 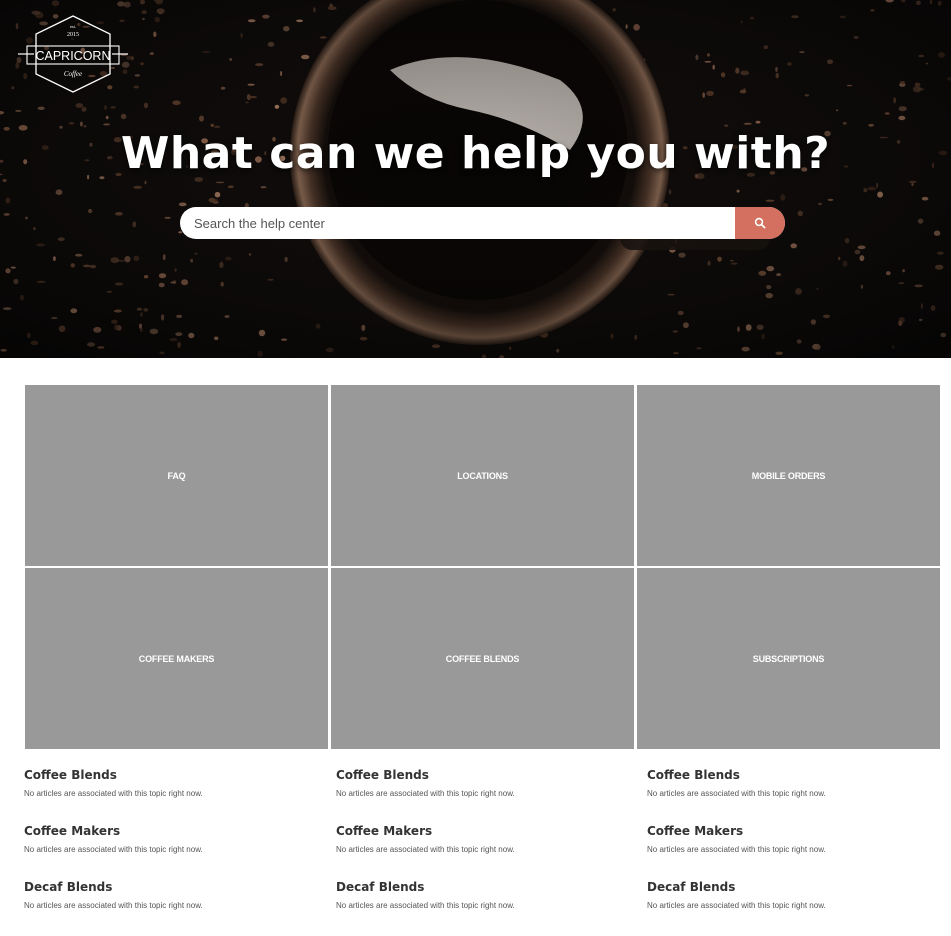 I want to click on category-tile-faq: FAQ, so click(x=176, y=475).